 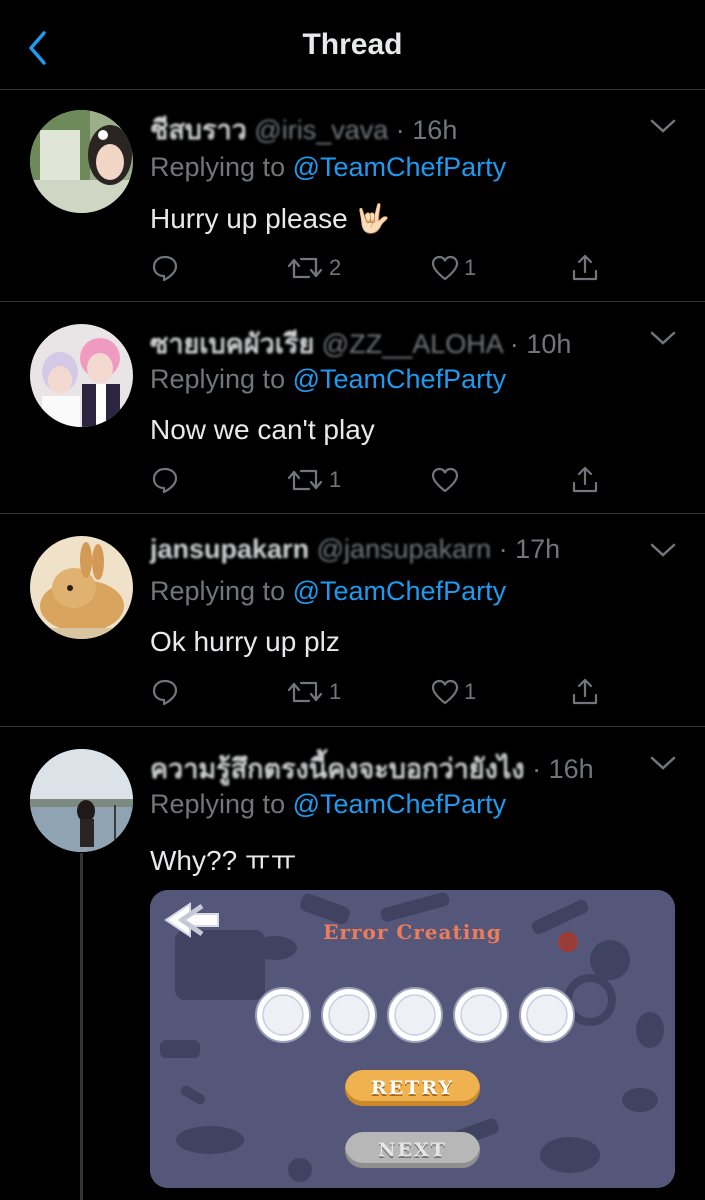 I want to click on tweet-header: jansupakarn @jansupakarn · 17h, so click(x=355, y=549).